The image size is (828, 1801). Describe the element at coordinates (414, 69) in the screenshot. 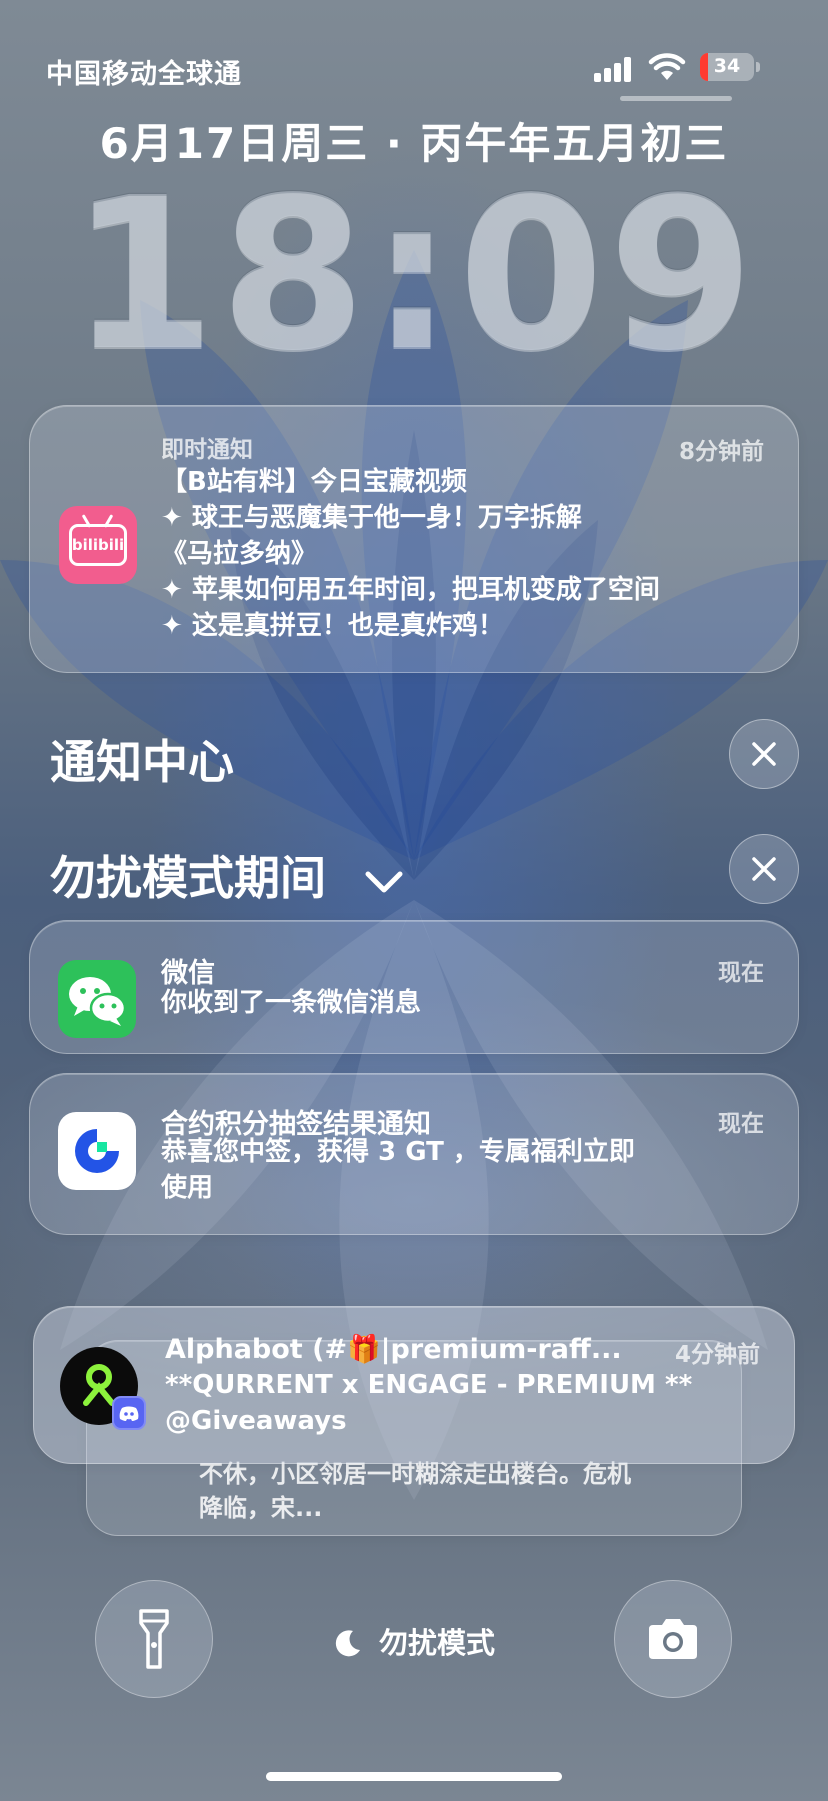

I see `status-bar: 中国移动全球通 34` at that location.